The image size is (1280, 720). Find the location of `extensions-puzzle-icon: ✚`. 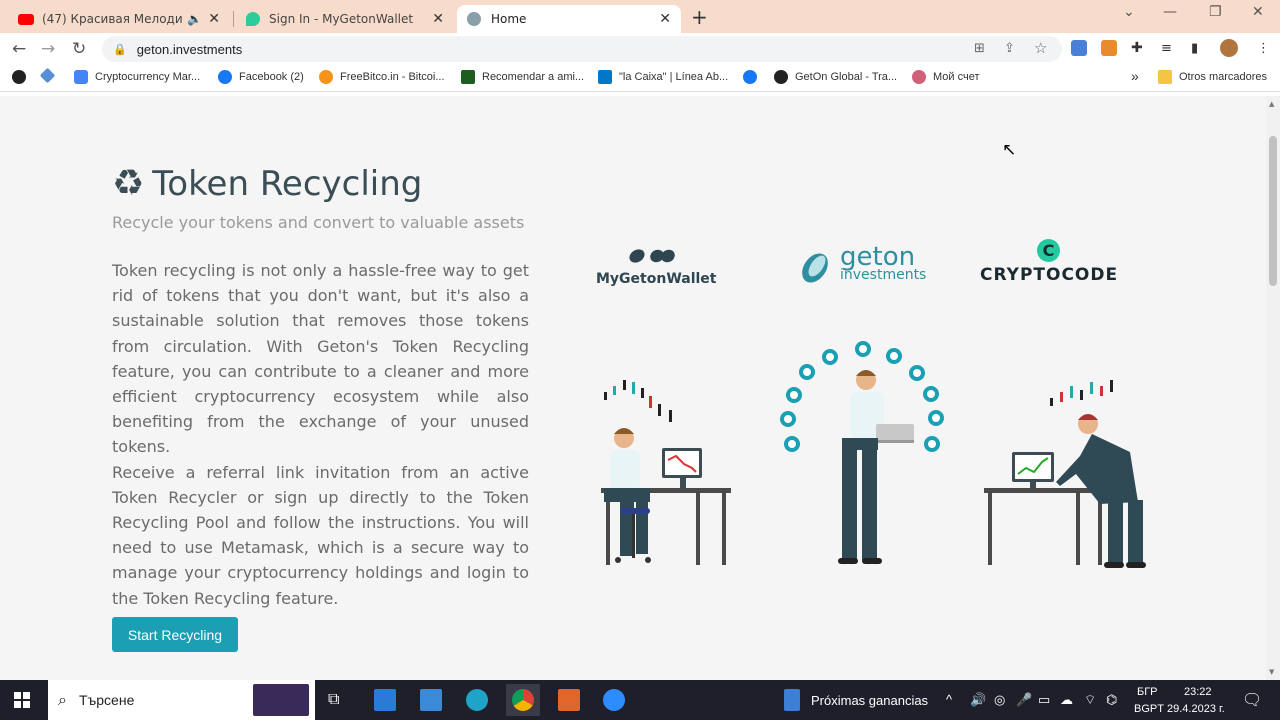

extensions-puzzle-icon: ✚ is located at coordinates (1137, 48).